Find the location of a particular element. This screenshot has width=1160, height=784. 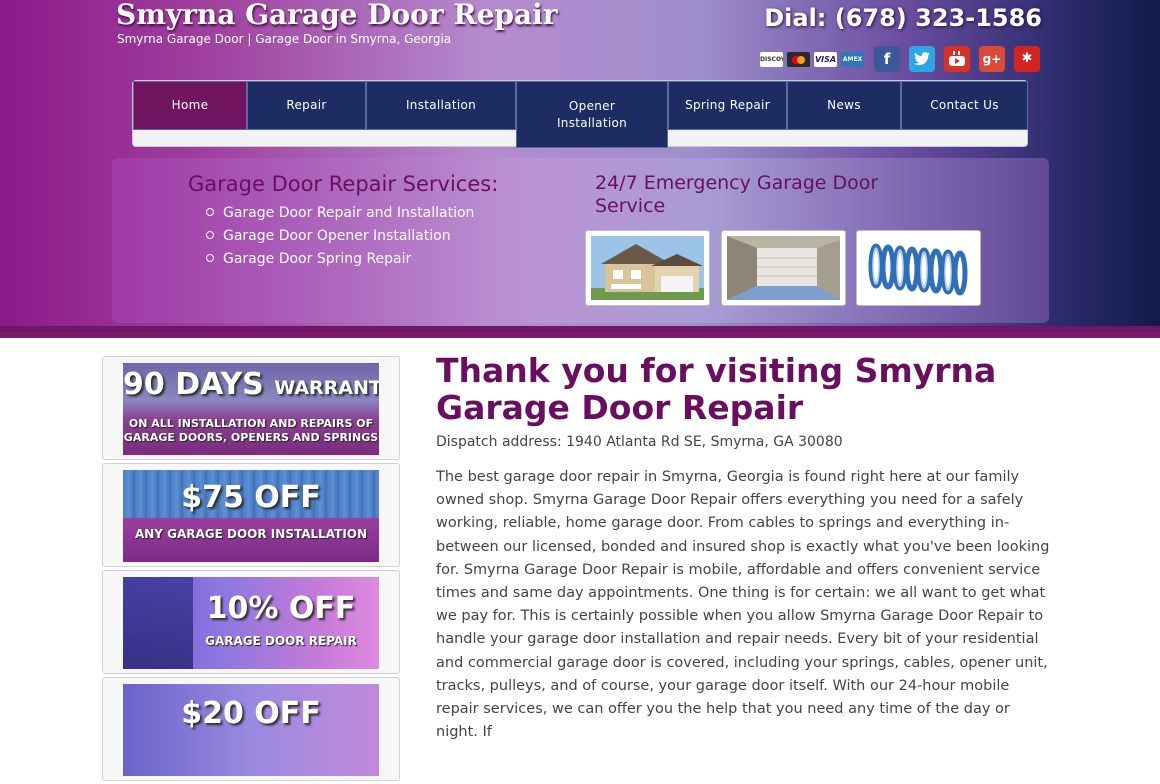

yelp-icon: ✱ is located at coordinates (1027, 59).